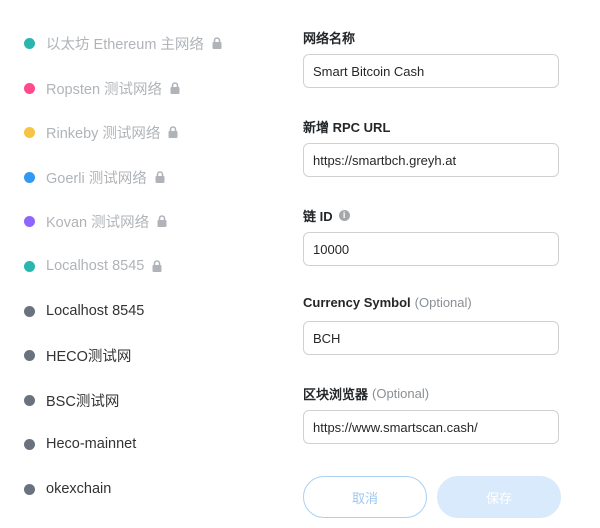  What do you see at coordinates (431, 338) in the screenshot?
I see `currency-symbol-input` at bounding box center [431, 338].